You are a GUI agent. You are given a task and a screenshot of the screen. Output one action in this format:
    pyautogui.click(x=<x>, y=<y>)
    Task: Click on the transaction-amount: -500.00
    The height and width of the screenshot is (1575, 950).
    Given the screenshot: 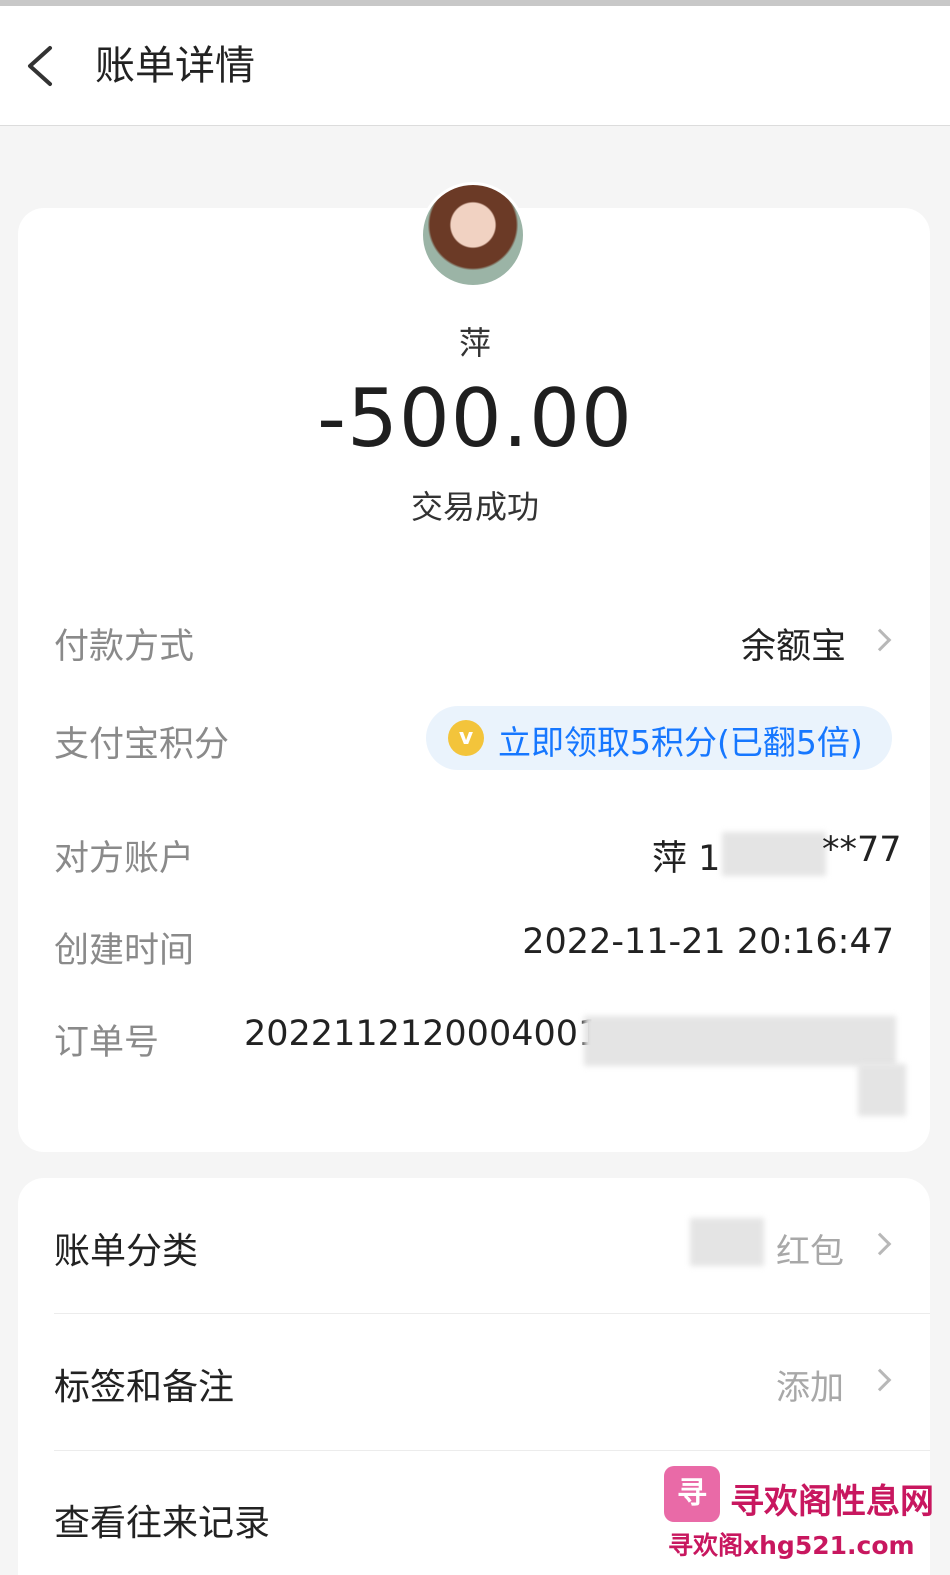 What is the action you would take?
    pyautogui.click(x=475, y=418)
    